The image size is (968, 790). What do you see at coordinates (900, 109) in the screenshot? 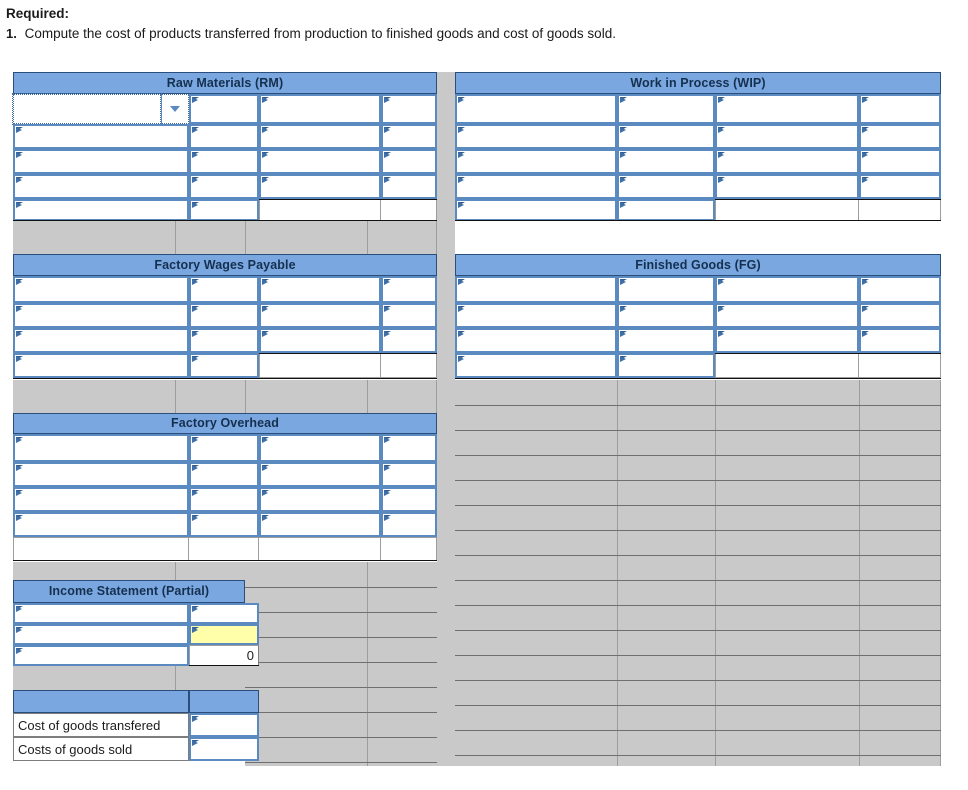
I see `wip-cell-r1c4` at bounding box center [900, 109].